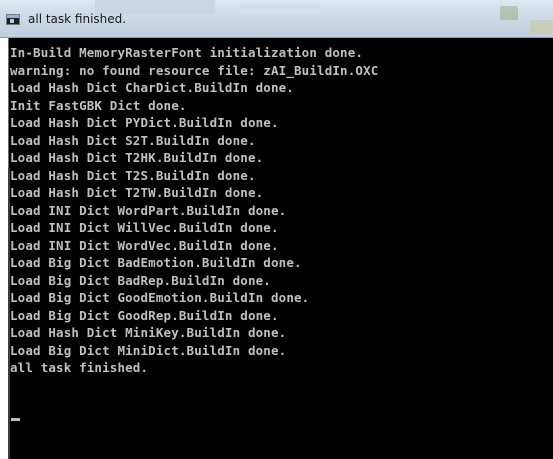 This screenshot has height=459, width=553. I want to click on console-line: Load Big Dict MiniDict.BuildIn done., so click(148, 350).